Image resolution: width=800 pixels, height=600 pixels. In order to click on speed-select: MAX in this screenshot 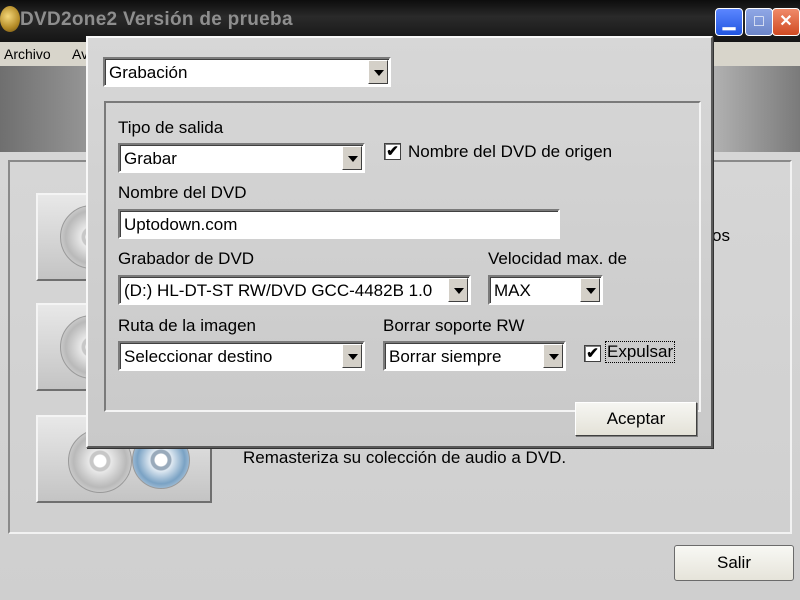, I will do `click(545, 290)`.